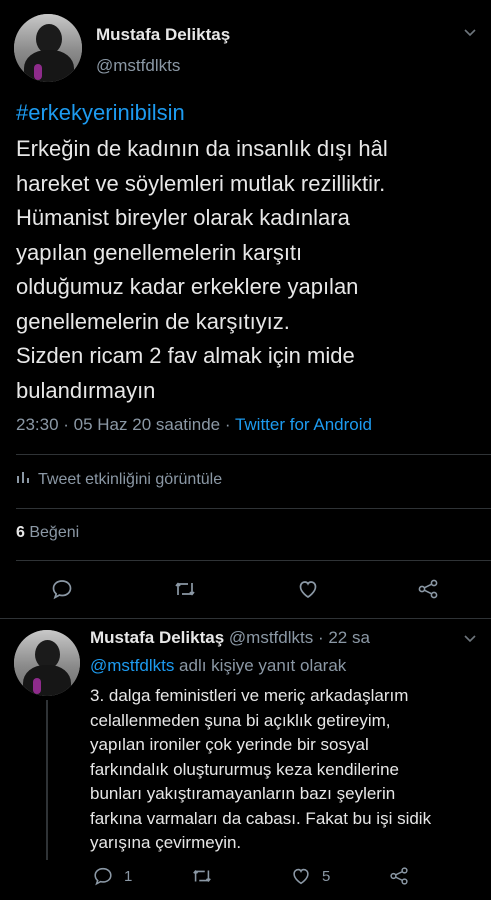 Image resolution: width=491 pixels, height=900 pixels. Describe the element at coordinates (159, 252) in the screenshot. I see `tweet-line: yapılan genellemelerin karşıtı` at that location.